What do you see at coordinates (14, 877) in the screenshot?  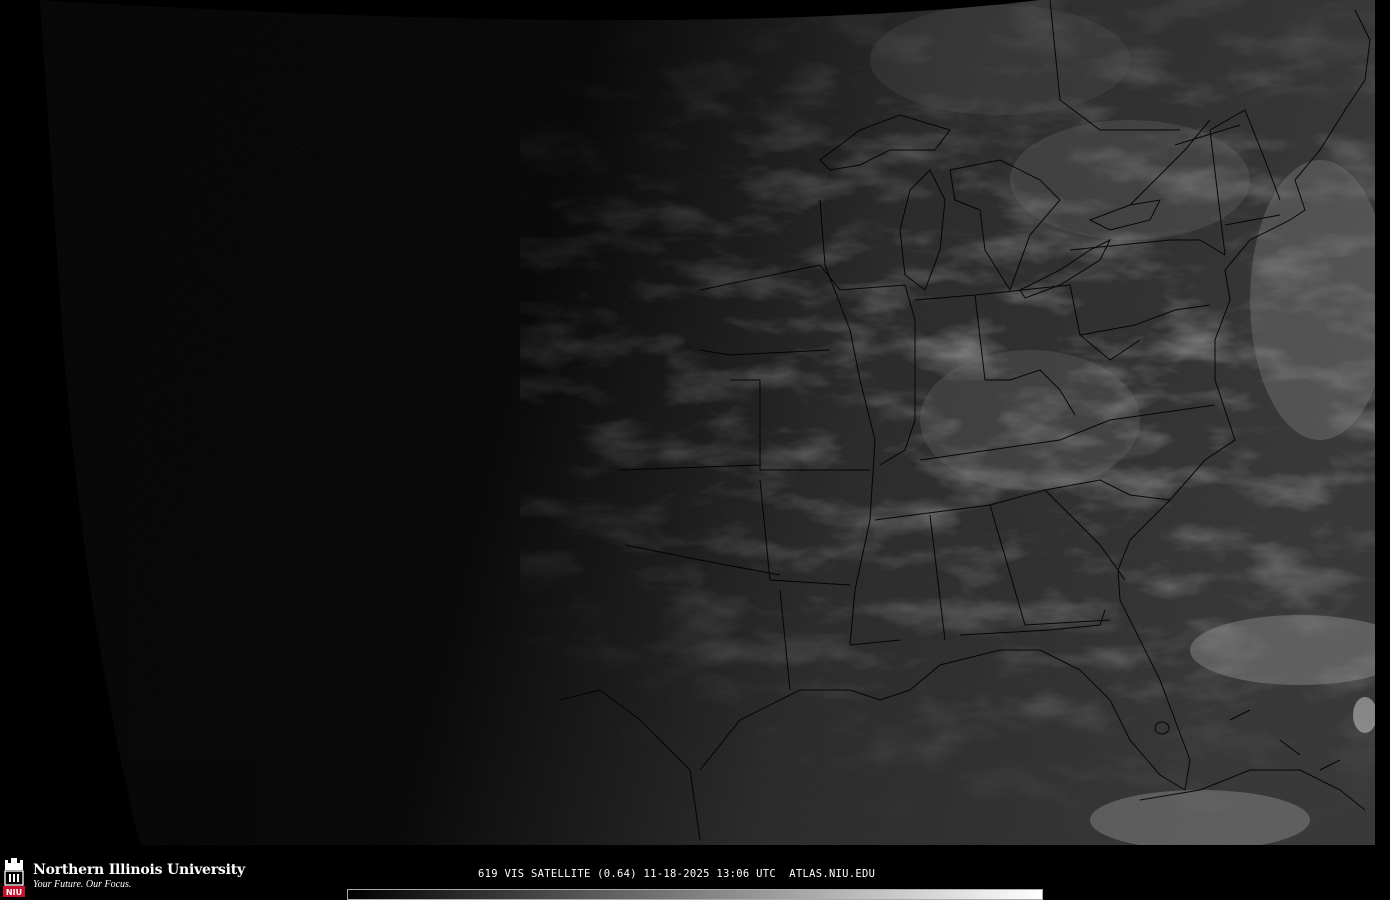 I see `niu-logo-icon: NIU` at bounding box center [14, 877].